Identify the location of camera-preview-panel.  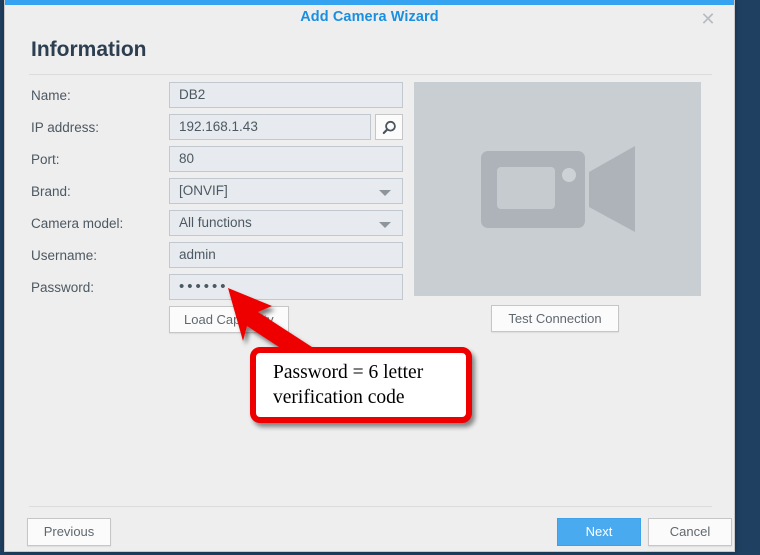
(557, 189).